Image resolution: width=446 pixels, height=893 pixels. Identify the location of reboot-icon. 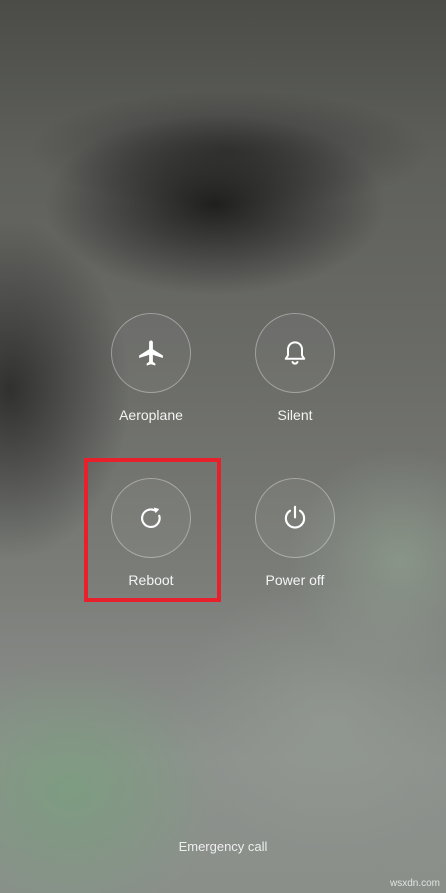
(151, 518).